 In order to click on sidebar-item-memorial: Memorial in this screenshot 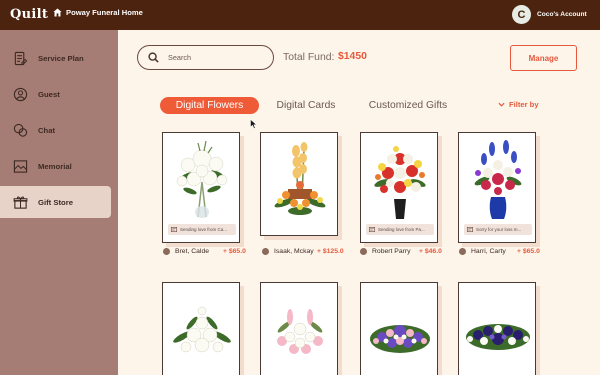, I will do `click(55, 166)`.